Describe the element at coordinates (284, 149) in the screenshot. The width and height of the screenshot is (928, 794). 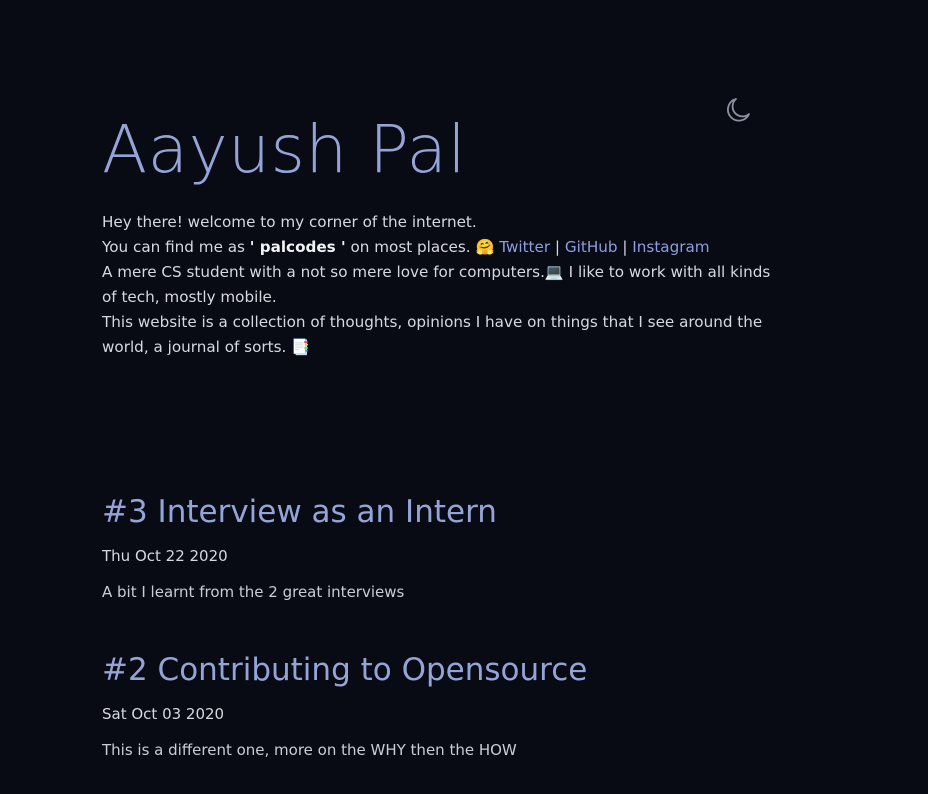
I see `site-title: Aayush Pal` at that location.